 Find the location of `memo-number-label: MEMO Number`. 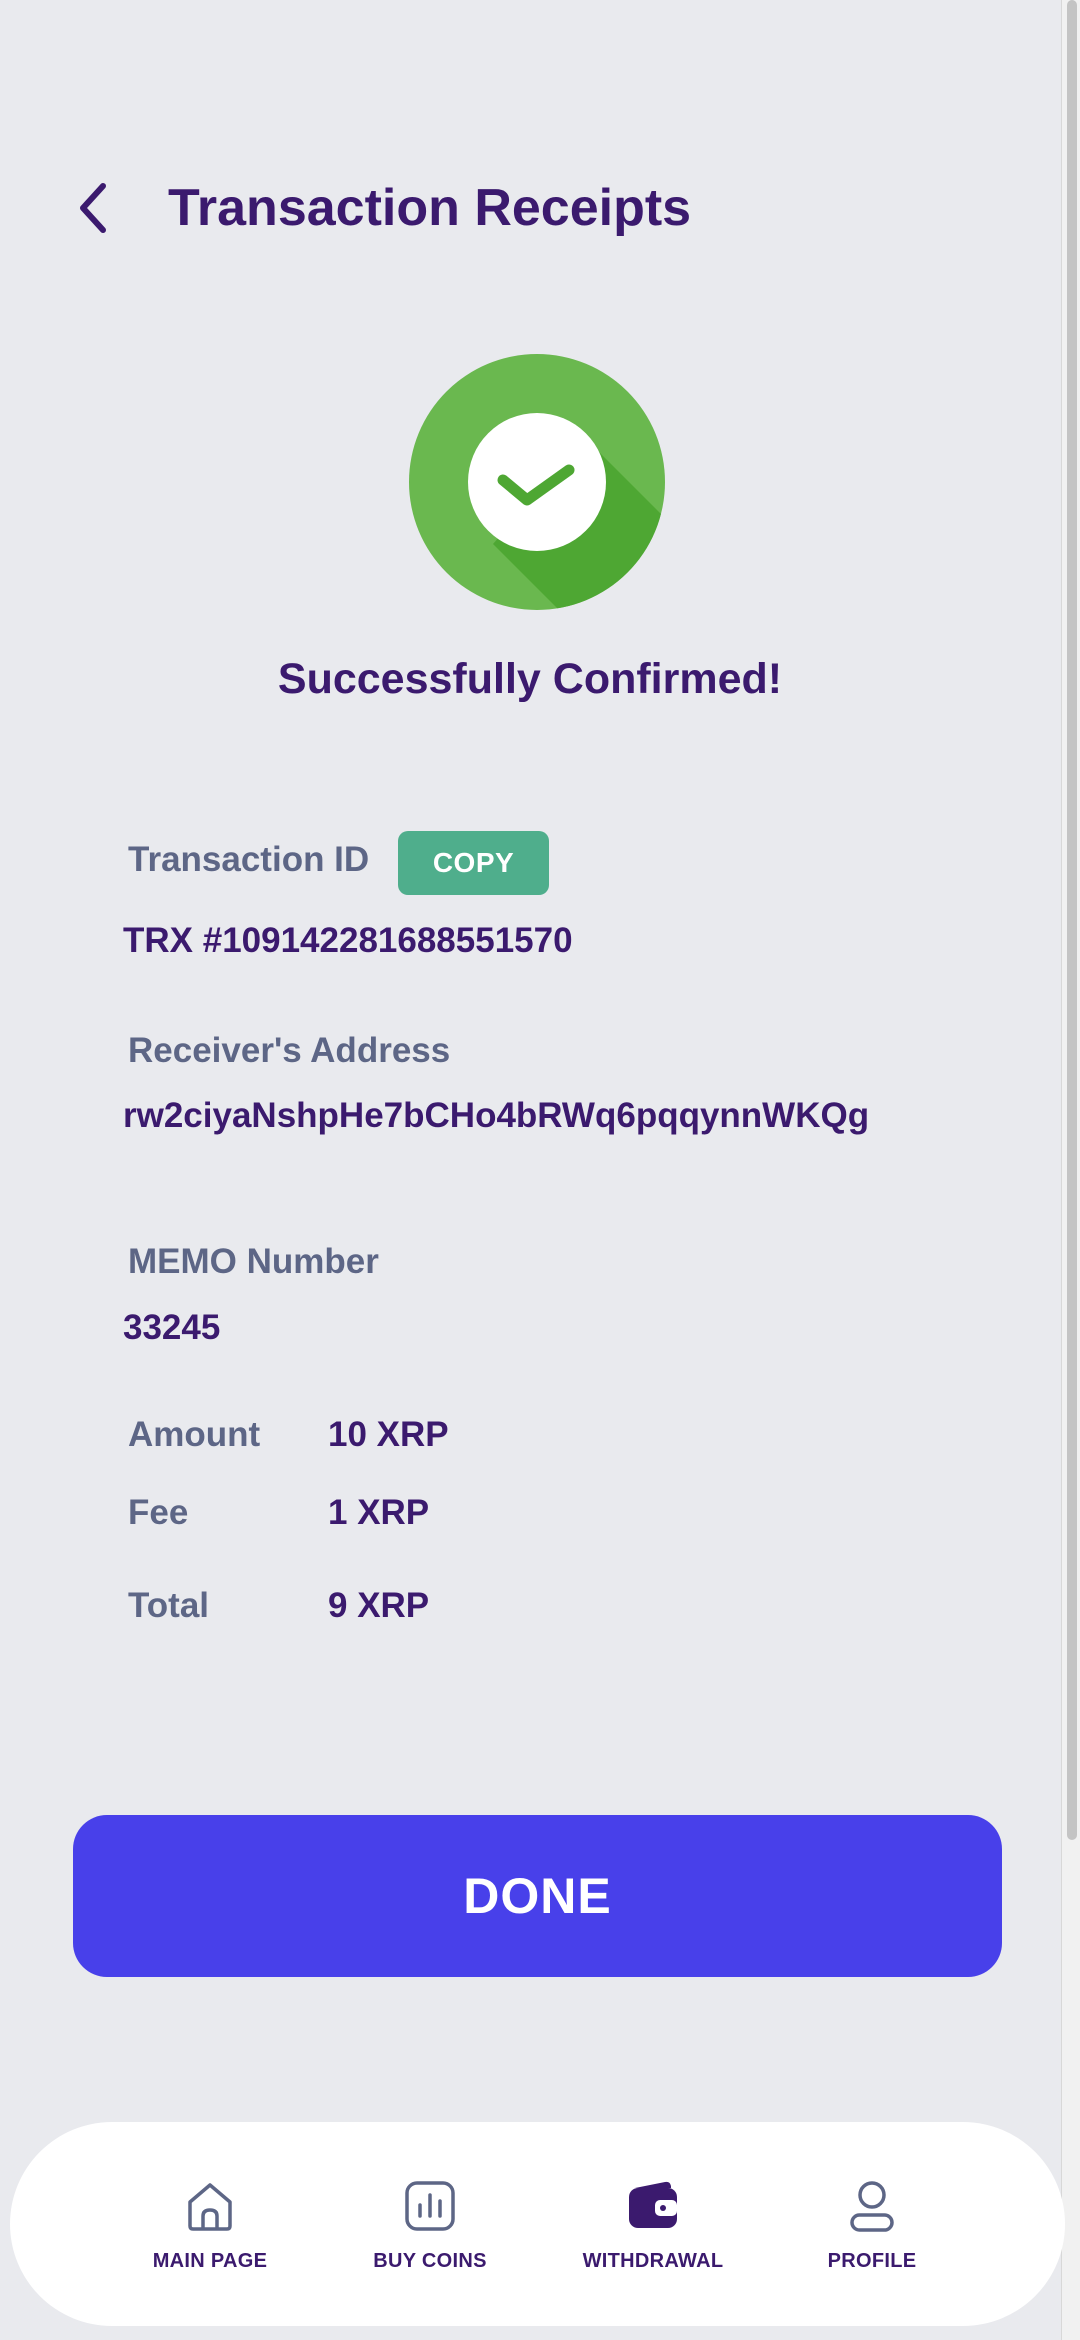

memo-number-label: MEMO Number is located at coordinates (253, 1261).